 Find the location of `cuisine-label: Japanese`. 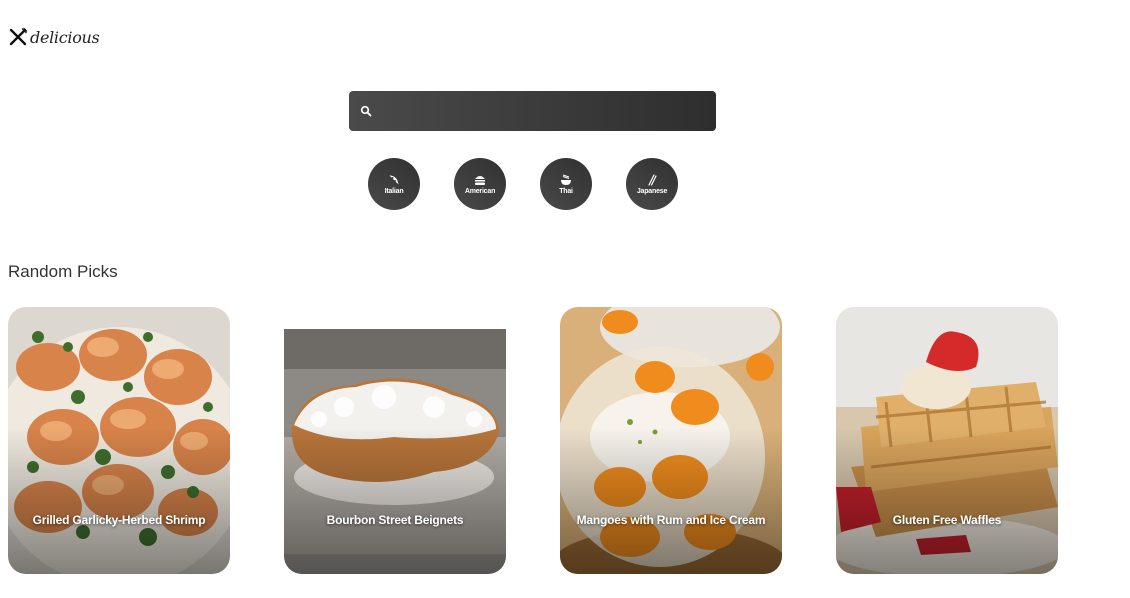

cuisine-label: Japanese is located at coordinates (652, 191).